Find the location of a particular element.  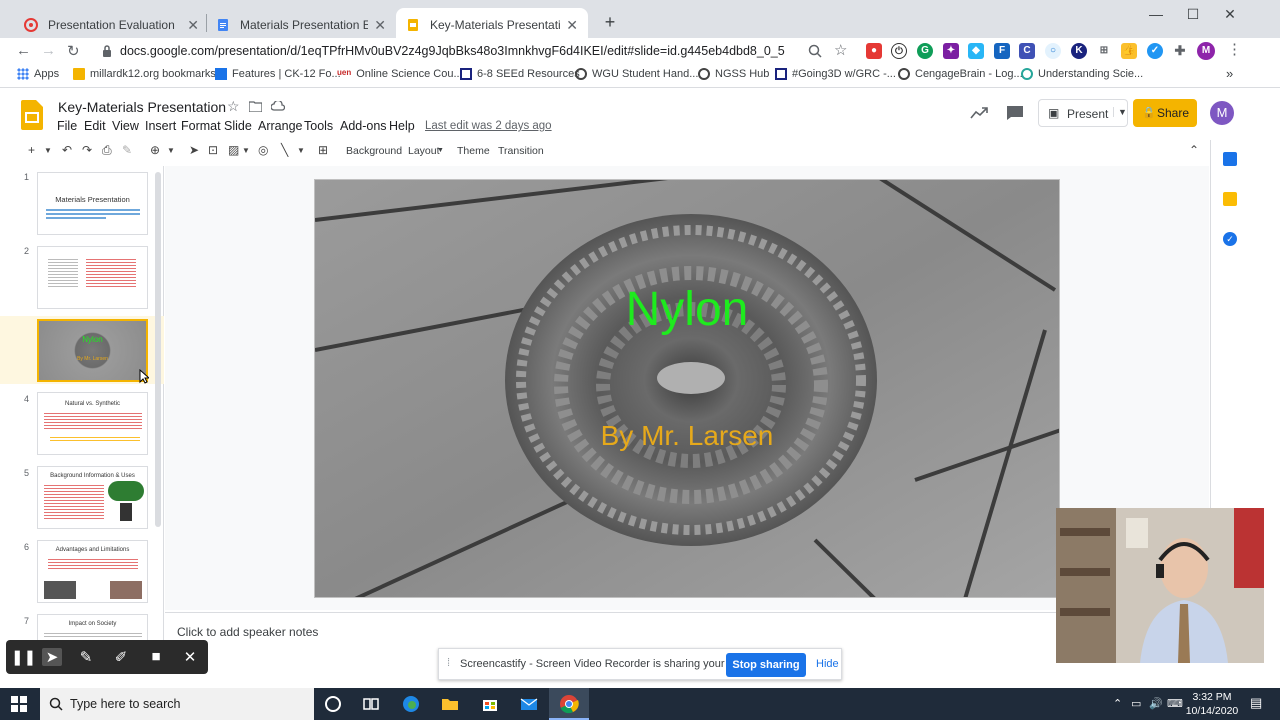

menu-format: Format is located at coordinates (201, 126).